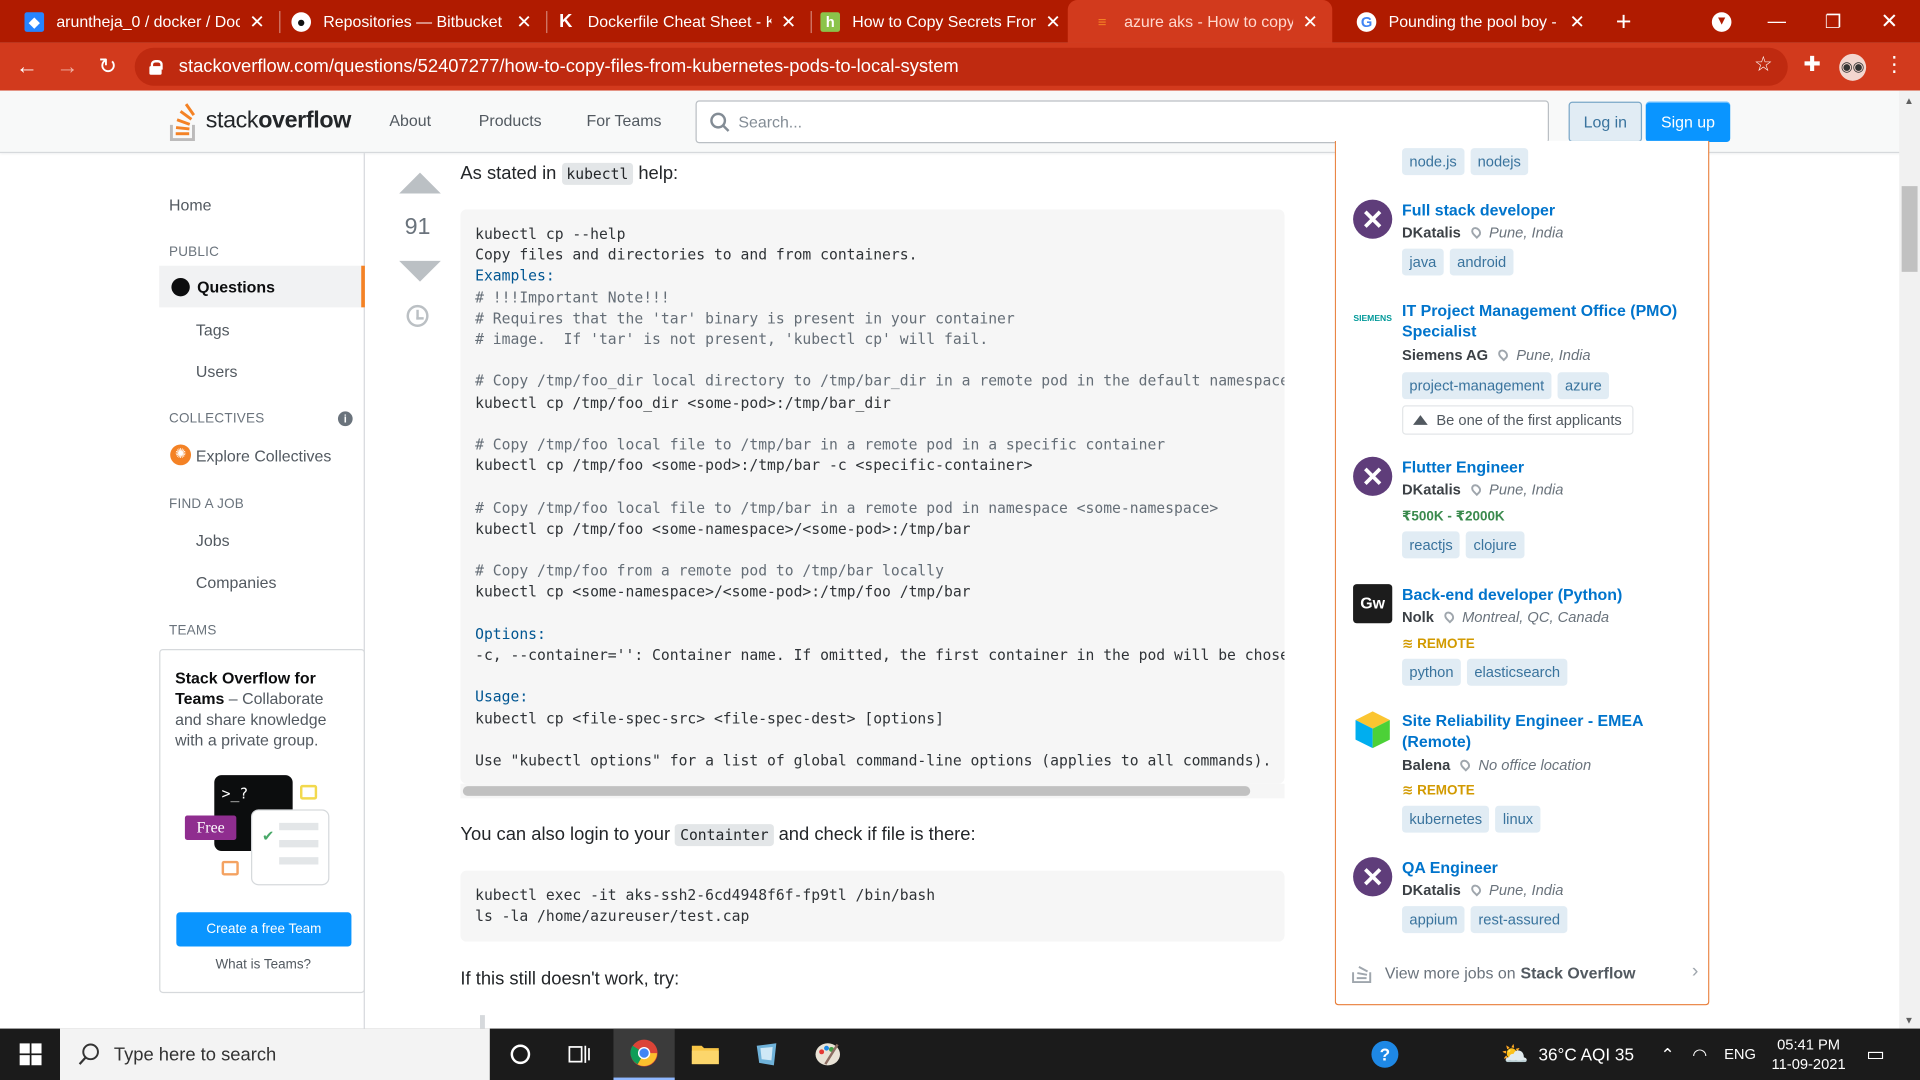 This screenshot has height=1080, width=1920. I want to click on job-title: Flutter Engineer, so click(1543, 467).